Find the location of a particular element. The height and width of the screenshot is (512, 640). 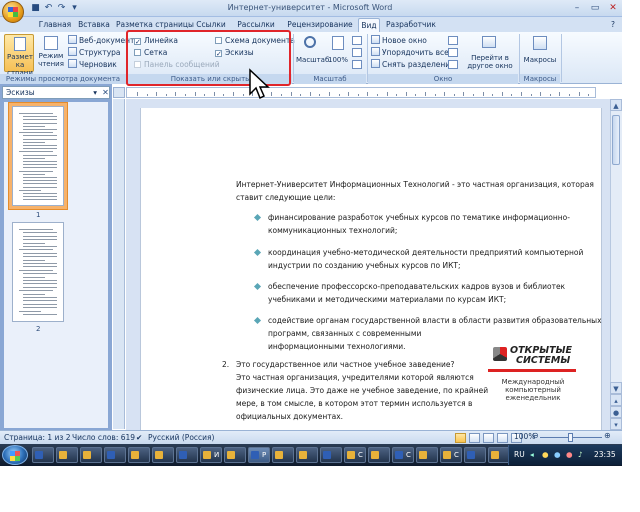

sync-scroll-icon is located at coordinates (453, 52).